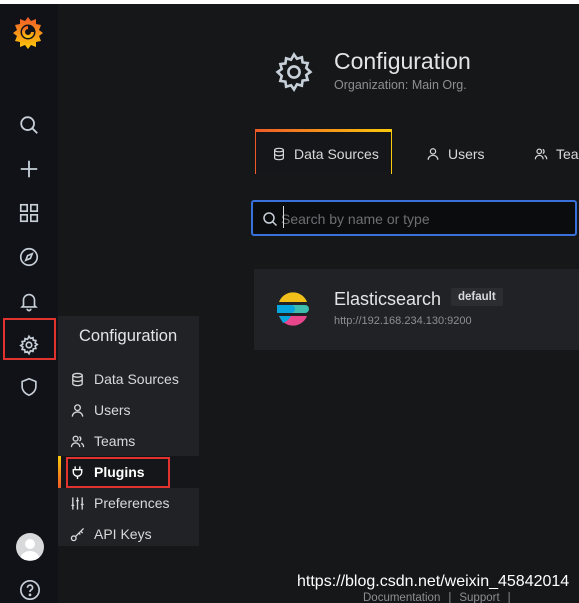  Describe the element at coordinates (293, 309) in the screenshot. I see `elasticsearch-logo` at that location.